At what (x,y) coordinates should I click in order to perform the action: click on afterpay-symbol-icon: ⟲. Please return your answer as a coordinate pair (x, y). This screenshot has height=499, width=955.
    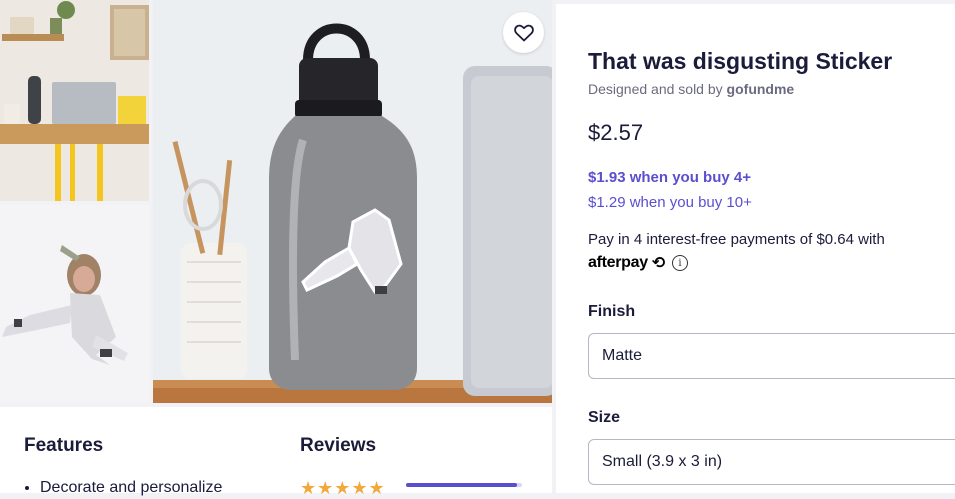
    Looking at the image, I should click on (658, 263).